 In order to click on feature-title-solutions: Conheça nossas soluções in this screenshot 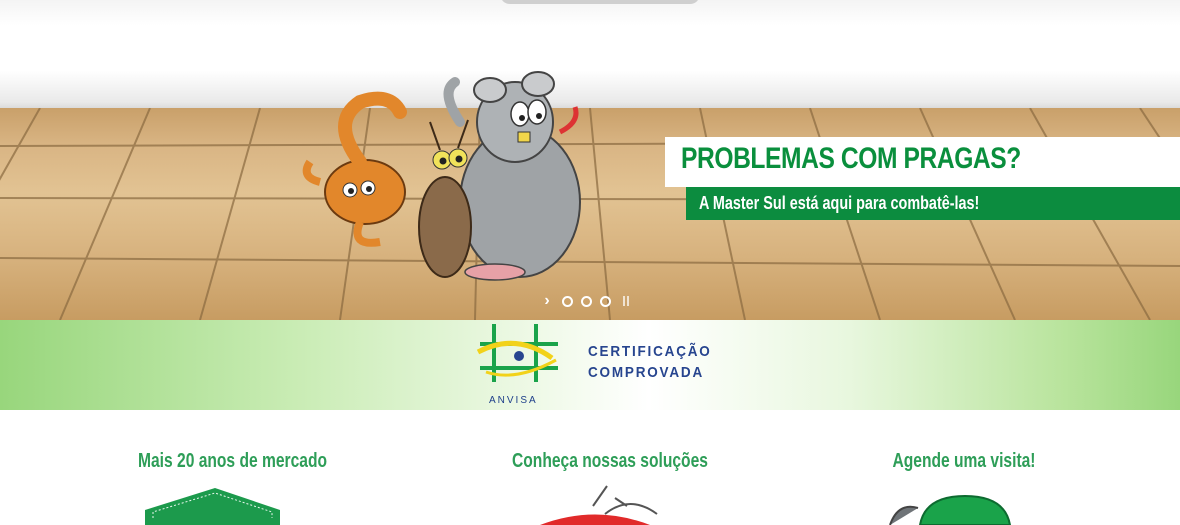, I will do `click(610, 461)`.